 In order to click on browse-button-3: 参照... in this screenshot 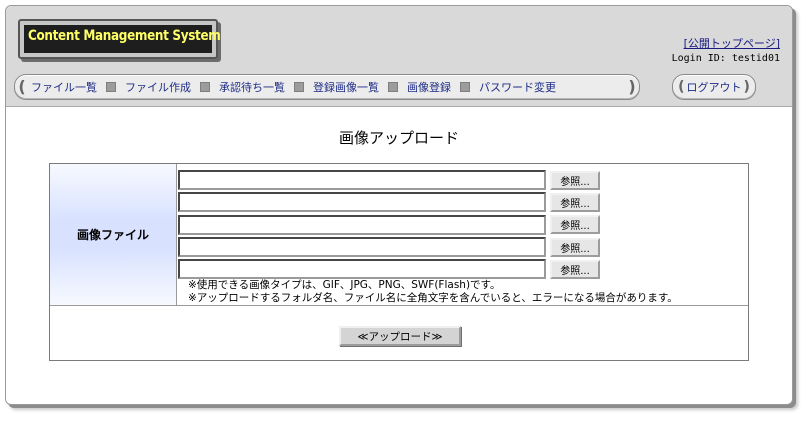, I will do `click(575, 225)`.